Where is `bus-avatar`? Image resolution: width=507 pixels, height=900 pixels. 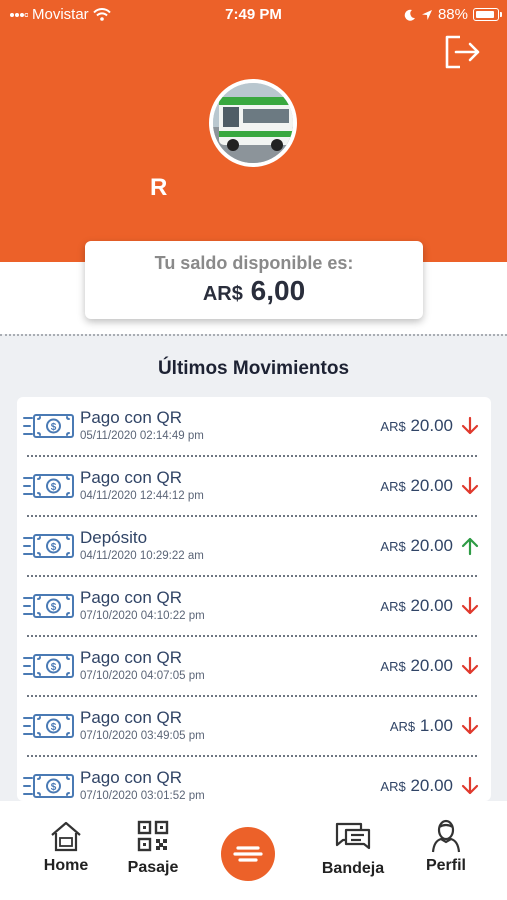
bus-avatar is located at coordinates (253, 123).